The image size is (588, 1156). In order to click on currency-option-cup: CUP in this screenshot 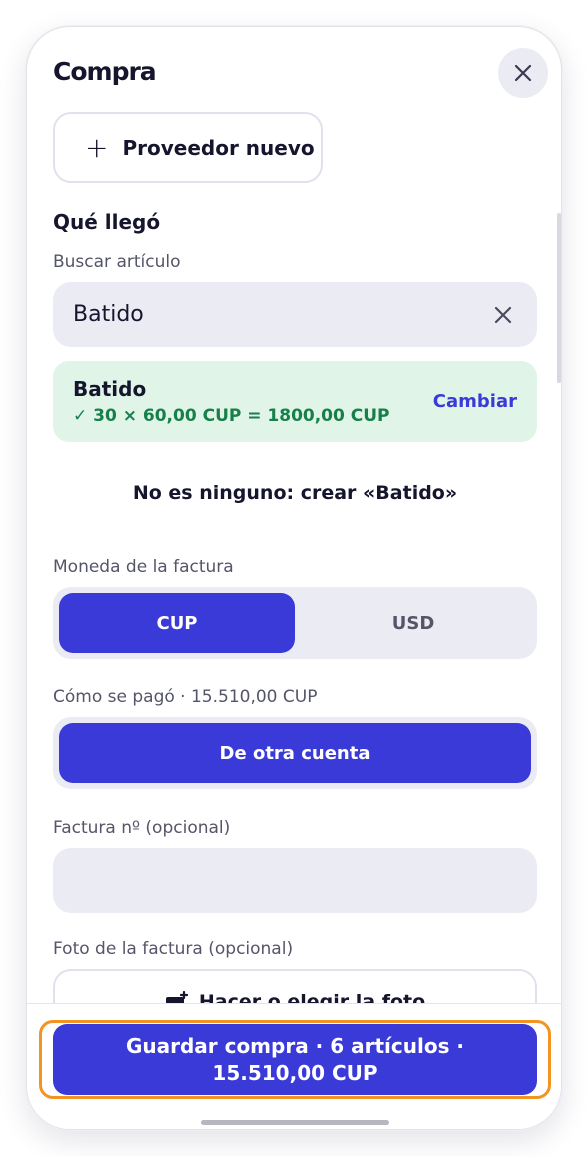, I will do `click(177, 623)`.